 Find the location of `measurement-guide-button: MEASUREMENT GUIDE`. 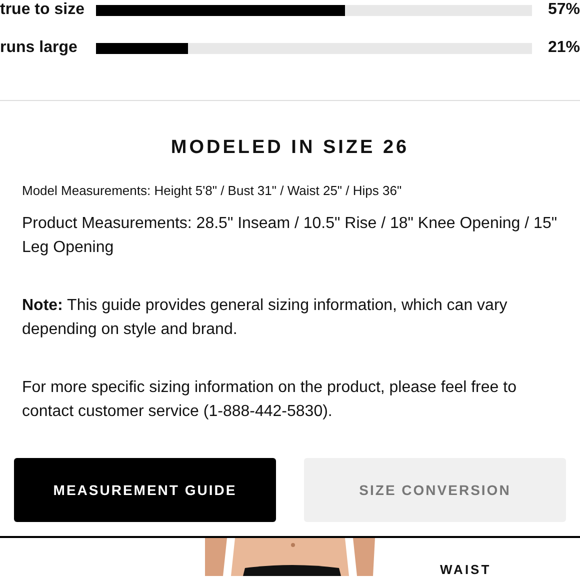

measurement-guide-button: MEASUREMENT GUIDE is located at coordinates (145, 490).